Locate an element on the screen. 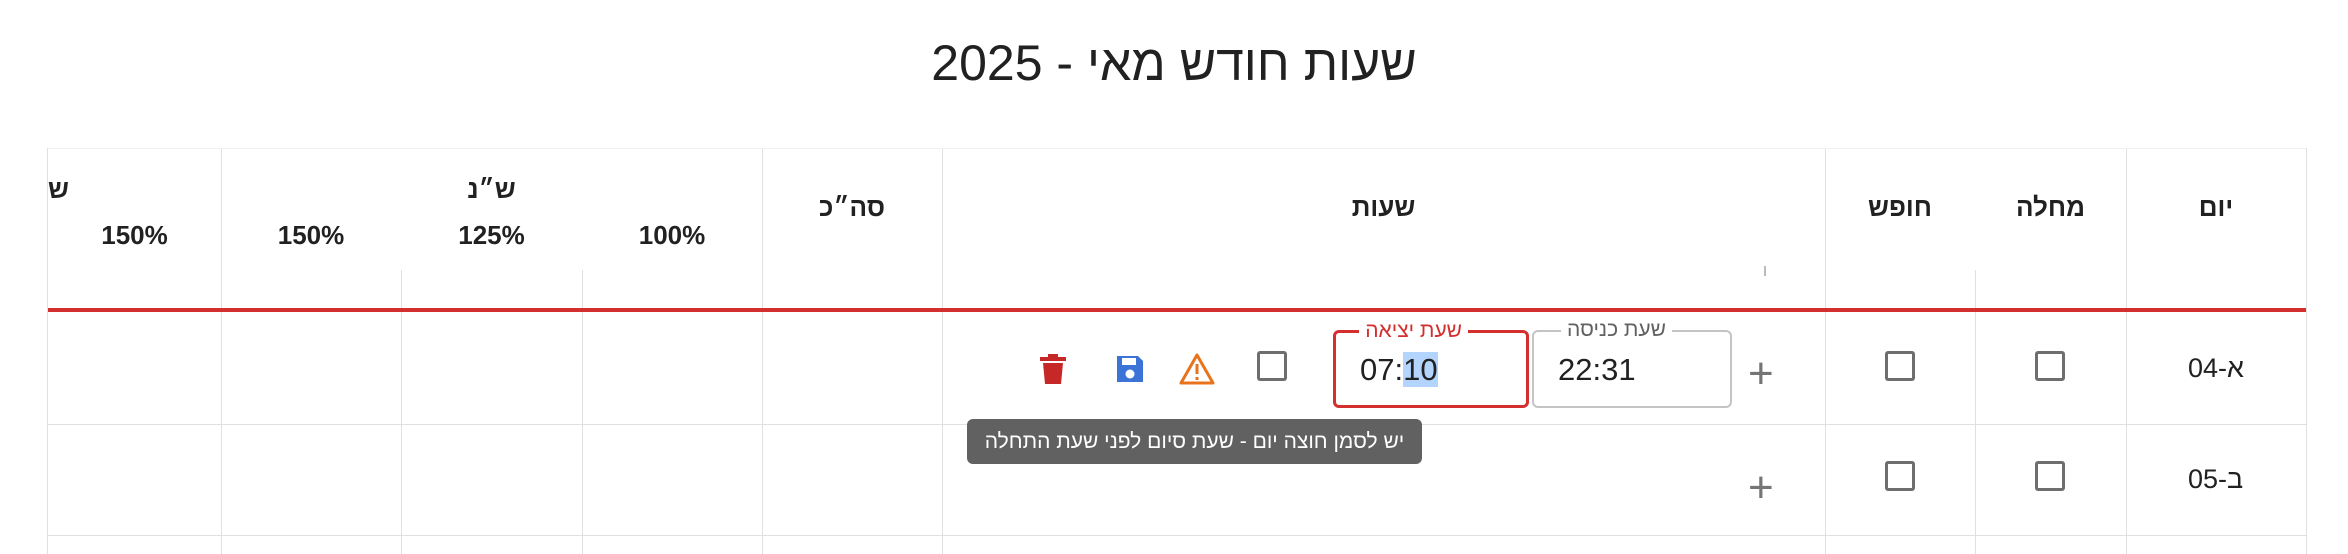  header-error-underline is located at coordinates (1177, 310).